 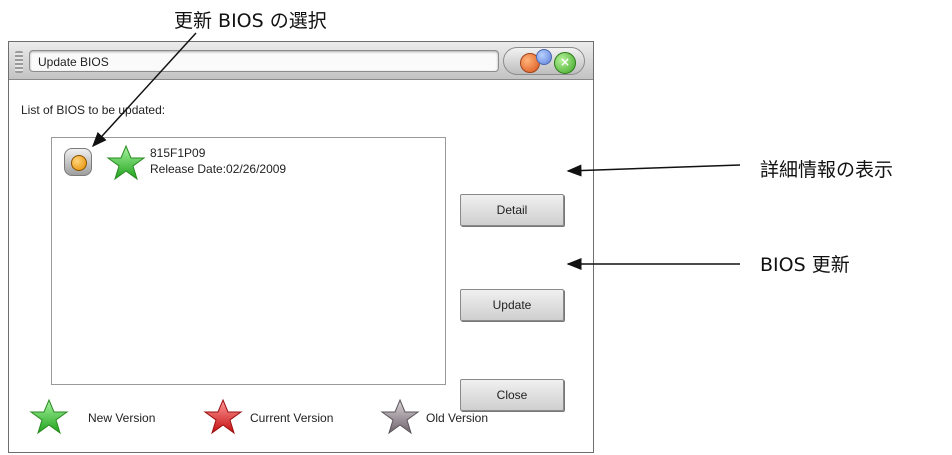 What do you see at coordinates (292, 418) in the screenshot?
I see `legend-current-label: Current Version` at bounding box center [292, 418].